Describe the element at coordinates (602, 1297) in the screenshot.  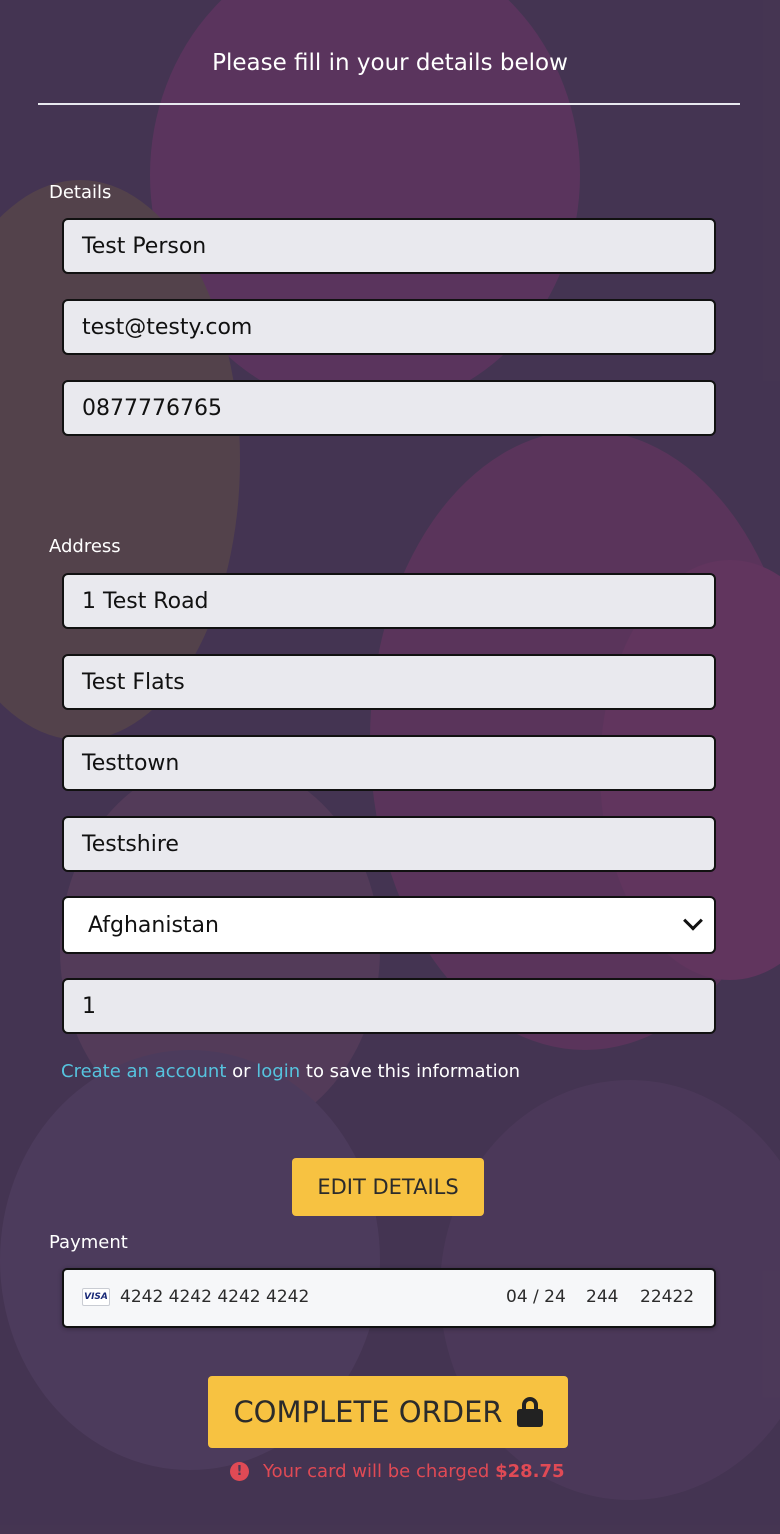
I see `card-cvc: 244` at that location.